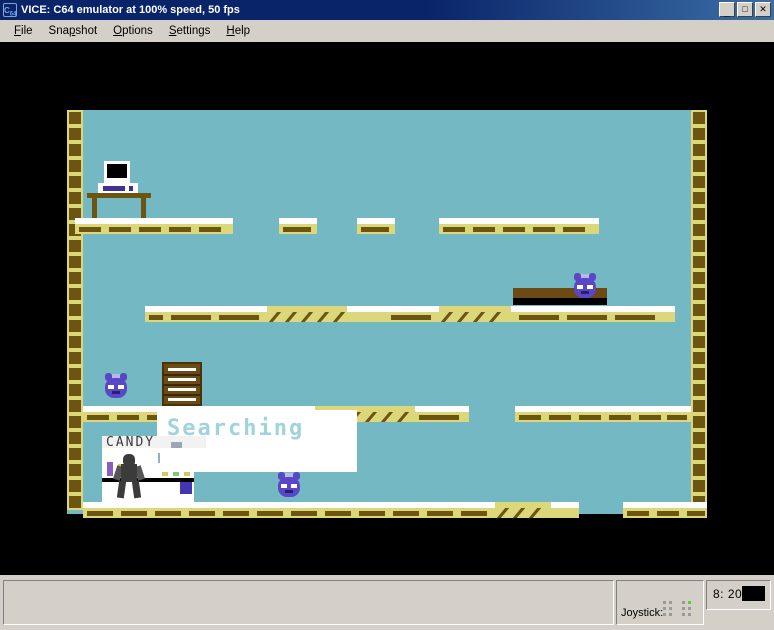  Describe the element at coordinates (603, 414) in the screenshot. I see `platform-row3-d` at that location.